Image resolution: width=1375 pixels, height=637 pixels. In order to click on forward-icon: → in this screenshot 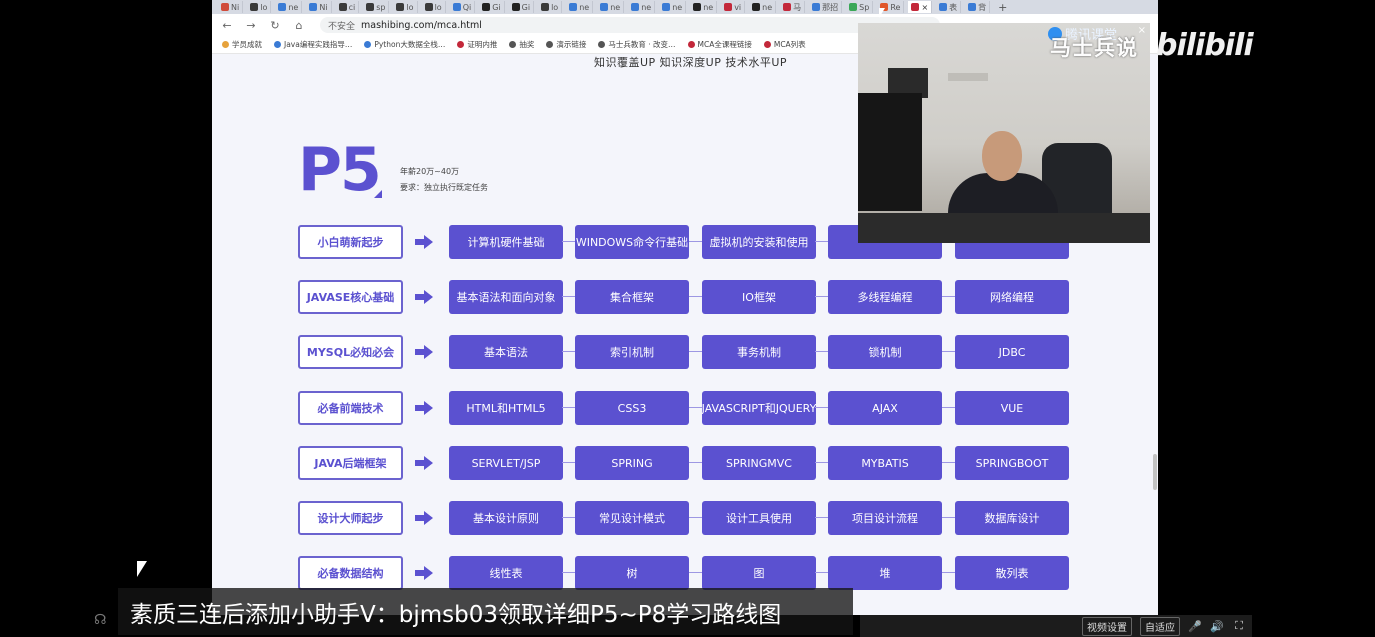, I will do `click(251, 25)`.